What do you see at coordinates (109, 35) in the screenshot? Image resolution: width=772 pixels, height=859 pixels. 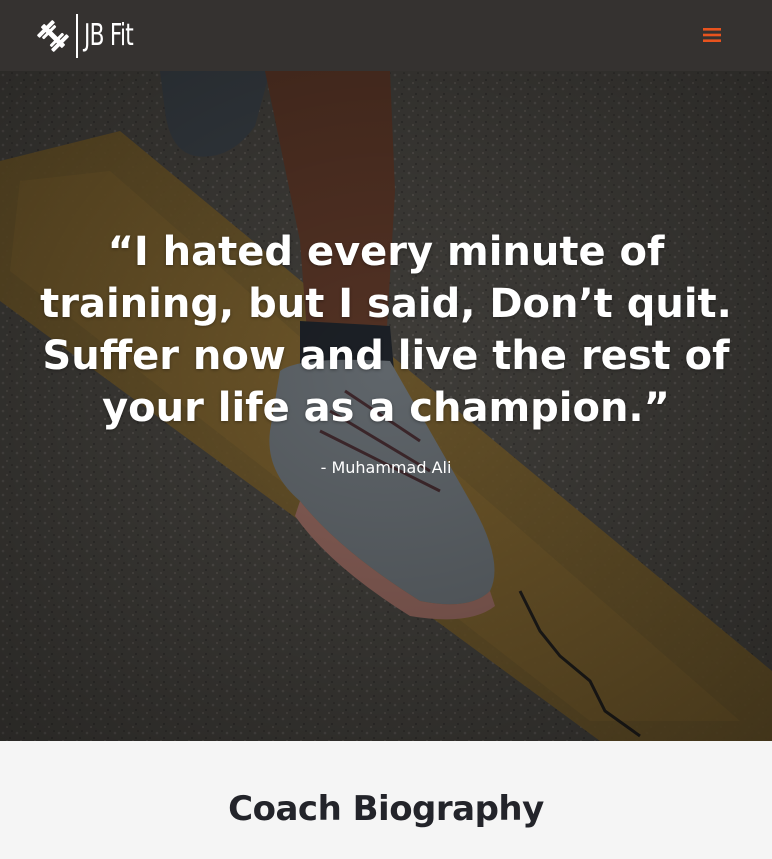 I see `logo-text: JB Fit` at bounding box center [109, 35].